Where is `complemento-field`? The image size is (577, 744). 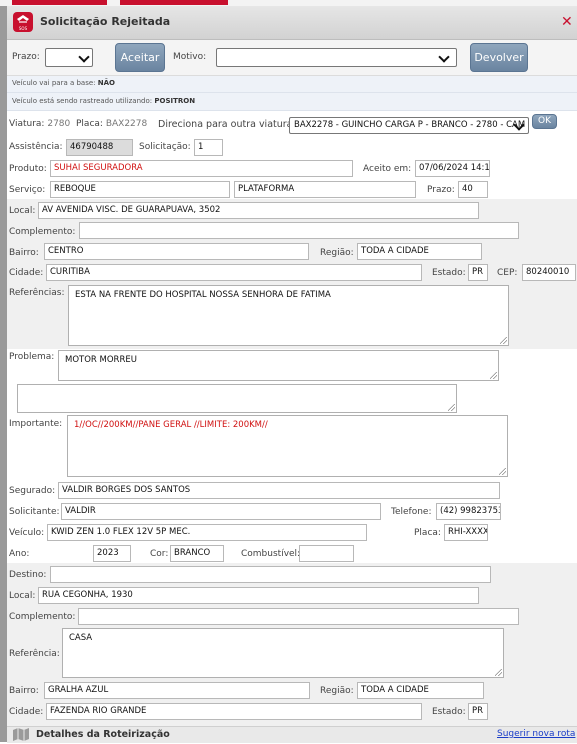
complemento-field is located at coordinates (299, 230).